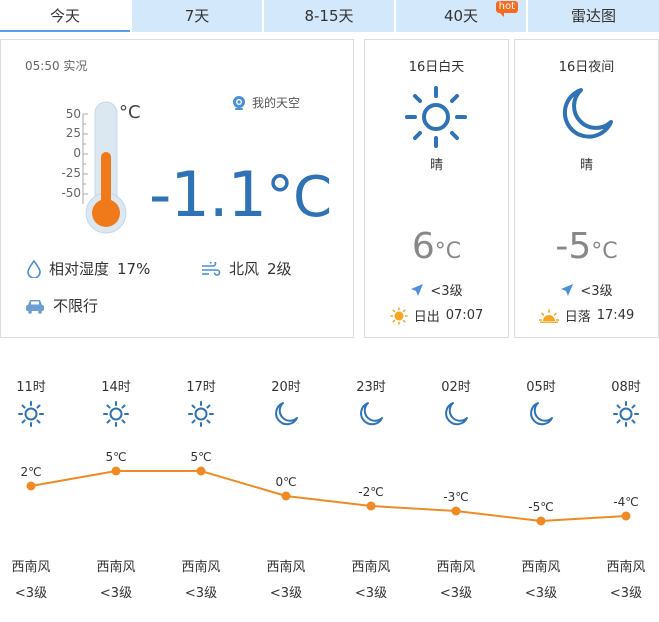 This screenshot has width=659, height=622. Describe the element at coordinates (455, 497) in the screenshot. I see `temperature-data-label: -3℃` at that location.